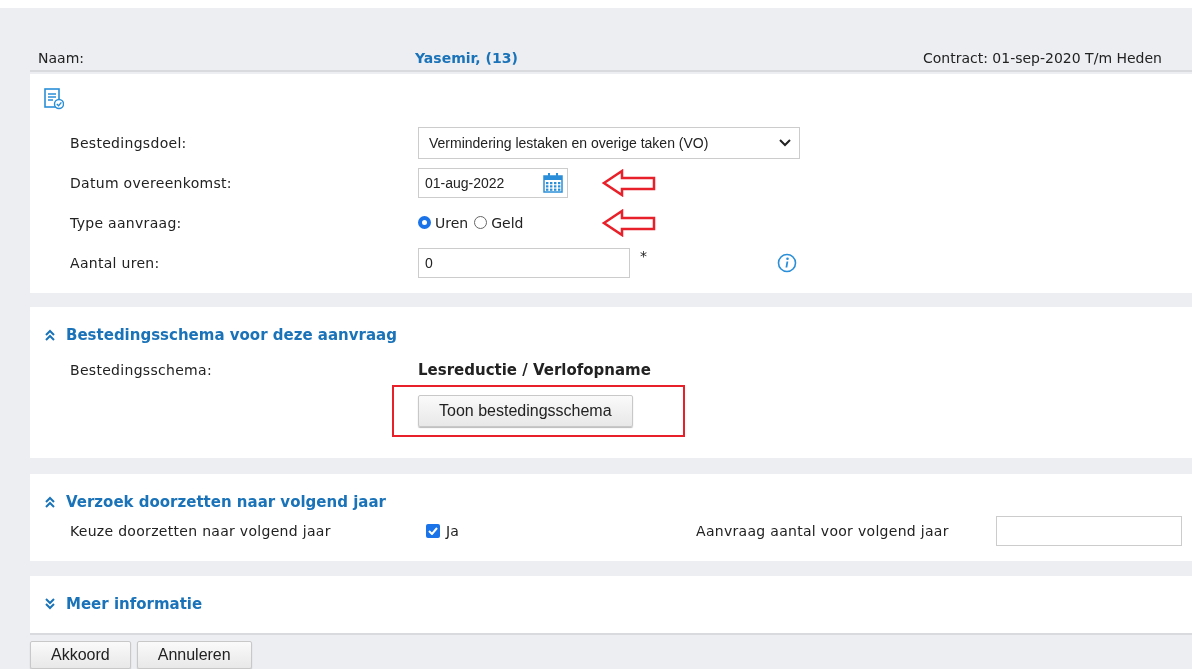 The image size is (1192, 669). I want to click on field-label: Aantal uren:, so click(115, 262).